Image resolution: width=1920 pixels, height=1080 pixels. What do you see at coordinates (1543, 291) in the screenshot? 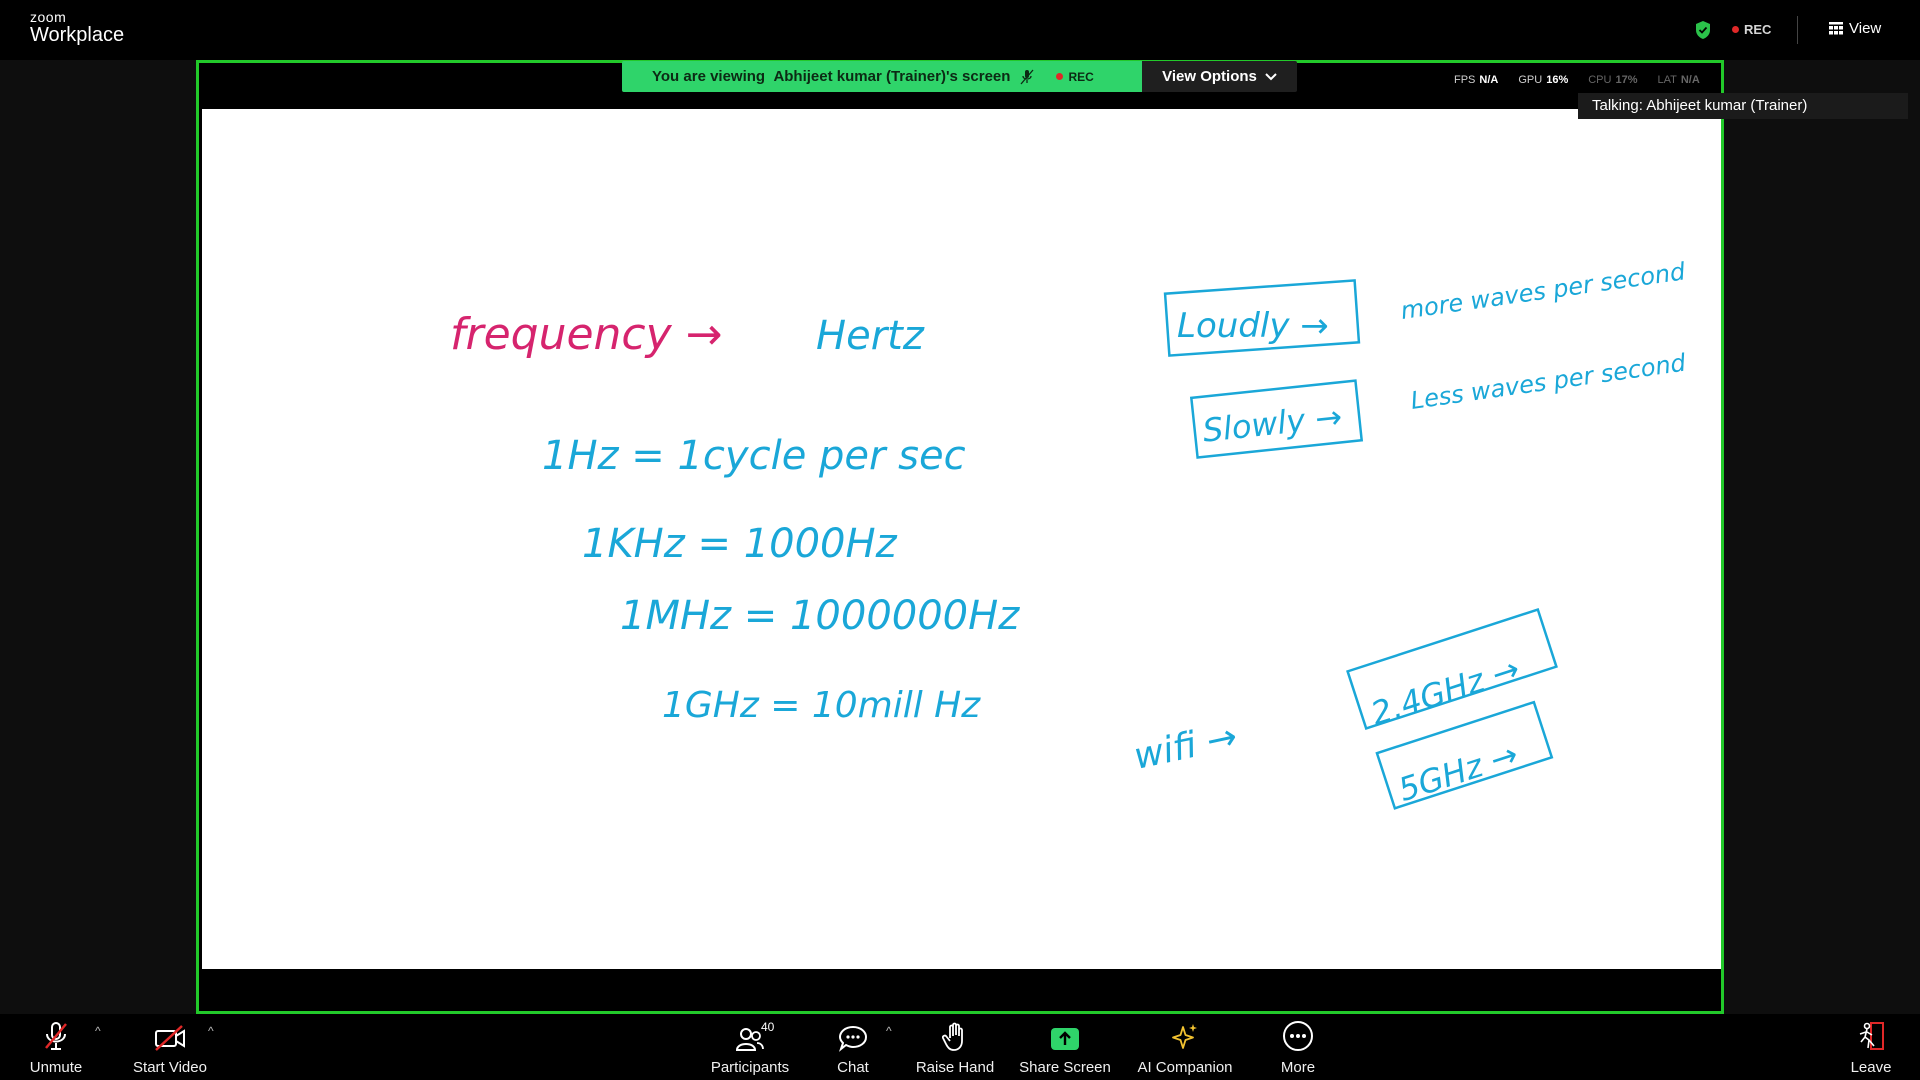
I see `more-waves-text: more waves per second` at bounding box center [1543, 291].